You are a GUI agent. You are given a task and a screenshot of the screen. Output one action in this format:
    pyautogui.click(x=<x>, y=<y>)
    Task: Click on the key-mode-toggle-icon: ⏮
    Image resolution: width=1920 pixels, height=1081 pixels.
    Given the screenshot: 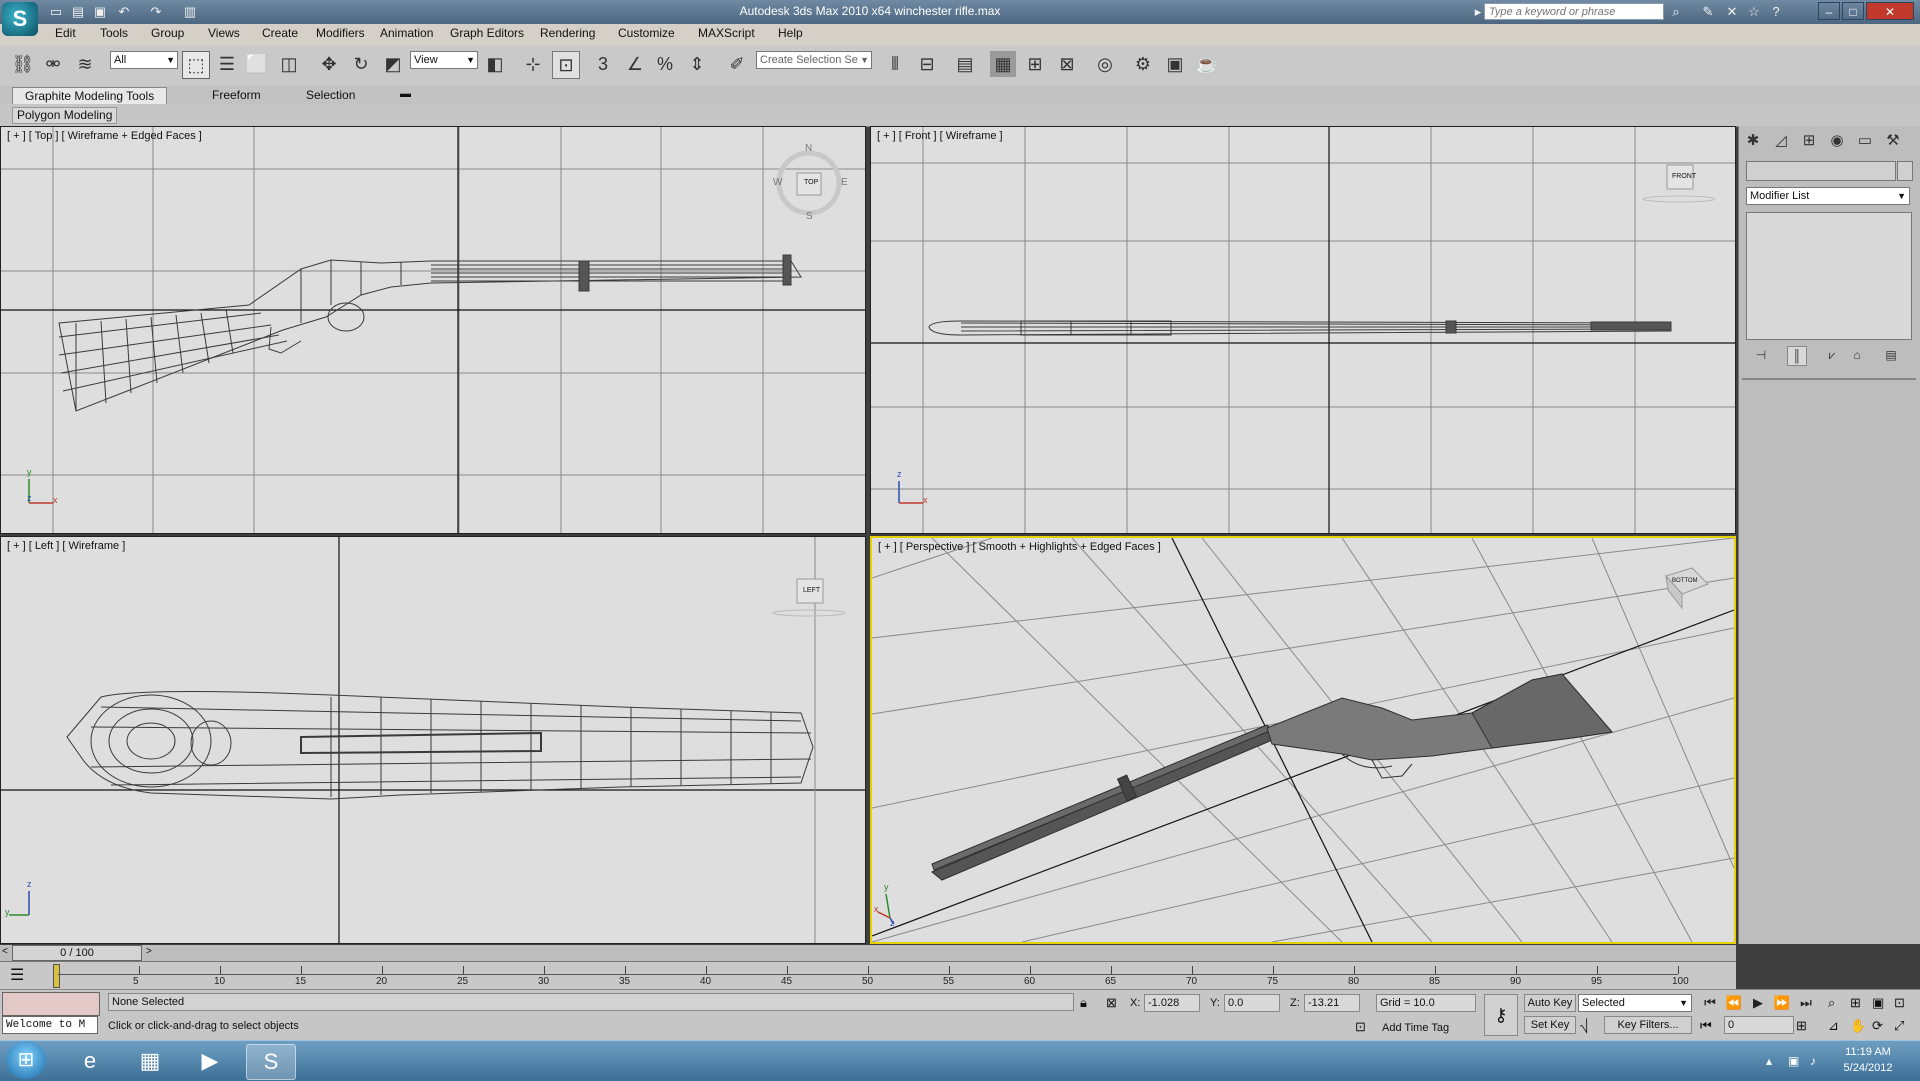 What is the action you would take?
    pyautogui.click(x=1706, y=1026)
    